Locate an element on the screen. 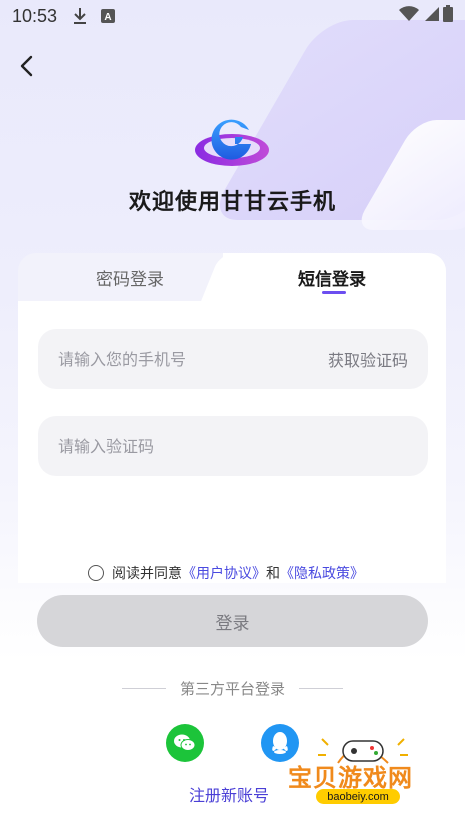 Image resolution: width=465 pixels, height=826 pixels. signal-icon is located at coordinates (431, 16).